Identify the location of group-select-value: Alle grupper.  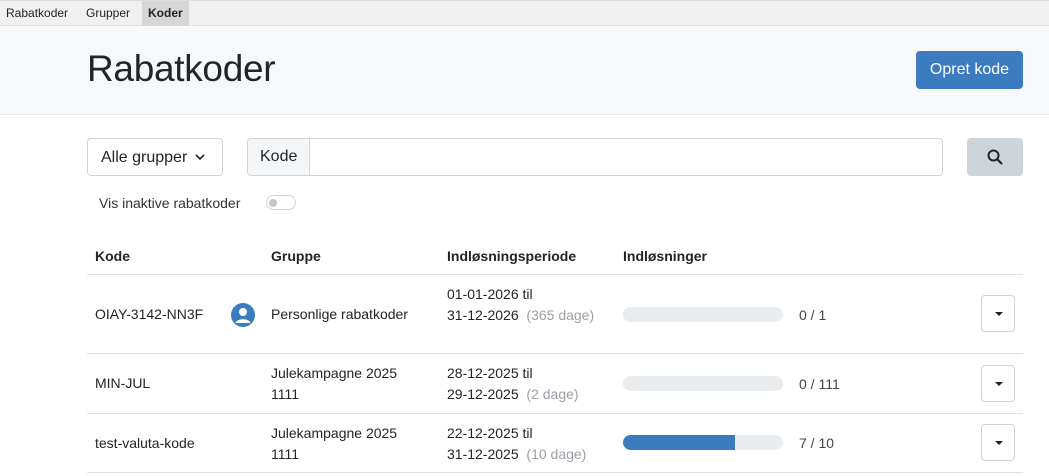
(144, 157).